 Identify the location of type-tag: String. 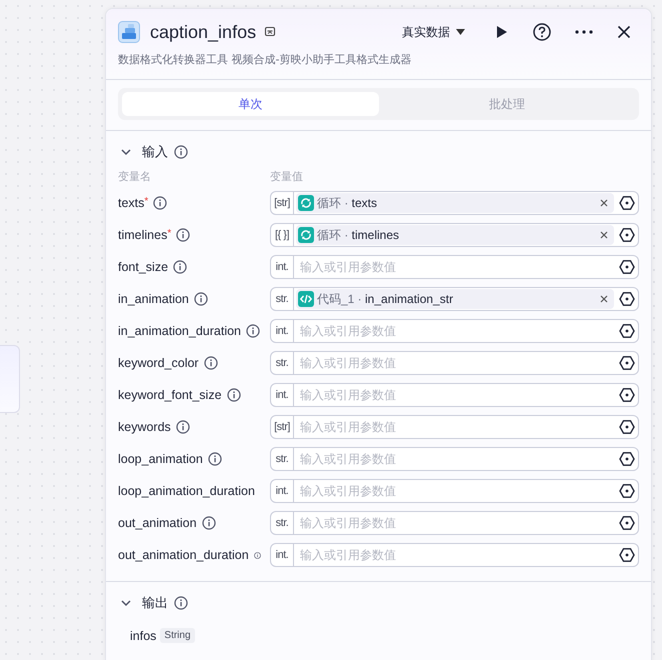
(177, 635).